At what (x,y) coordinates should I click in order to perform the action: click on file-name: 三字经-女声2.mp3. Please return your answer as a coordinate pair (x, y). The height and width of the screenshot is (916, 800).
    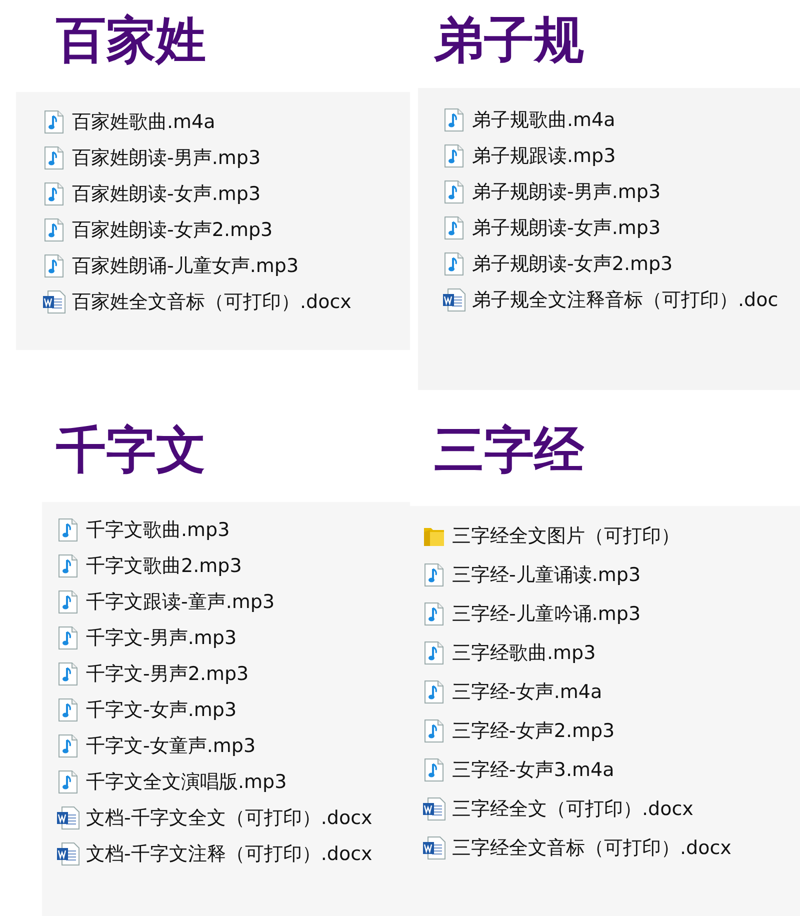
    Looking at the image, I should click on (533, 731).